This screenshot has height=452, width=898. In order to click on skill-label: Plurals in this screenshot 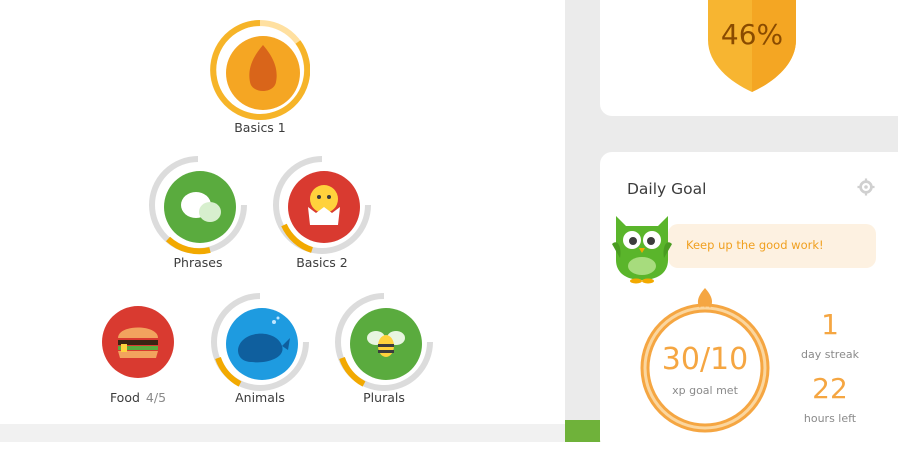, I will do `click(384, 397)`.